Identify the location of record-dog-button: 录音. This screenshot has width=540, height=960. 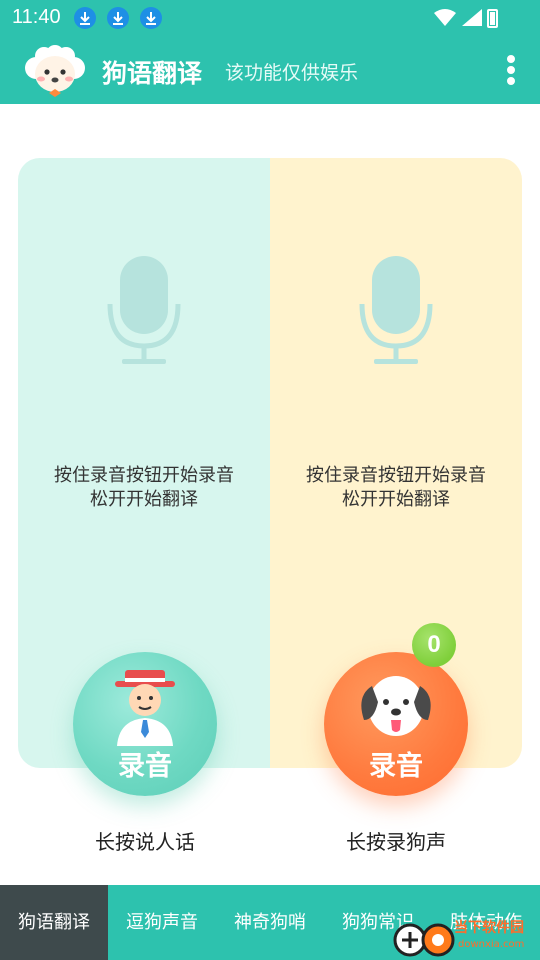
(396, 724).